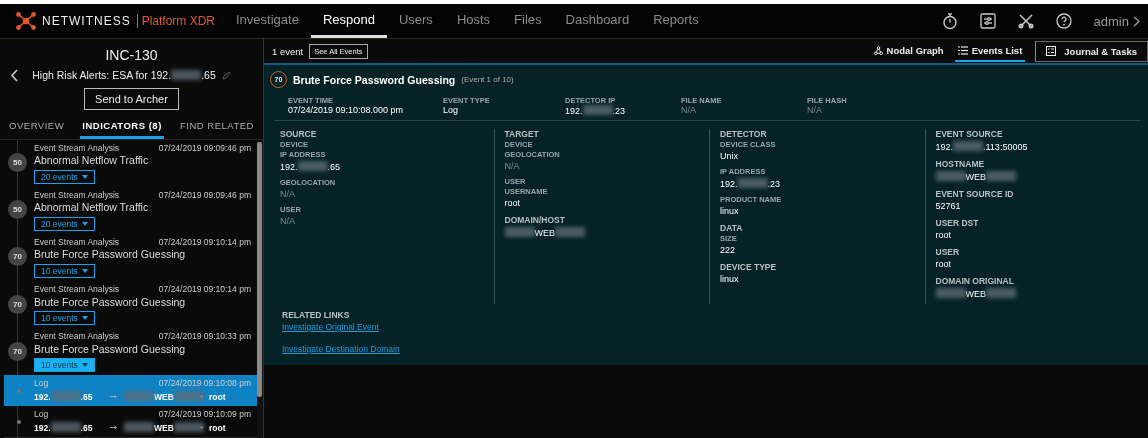 The image size is (1148, 438). What do you see at coordinates (131, 55) in the screenshot?
I see `incident-id: INC-130` at bounding box center [131, 55].